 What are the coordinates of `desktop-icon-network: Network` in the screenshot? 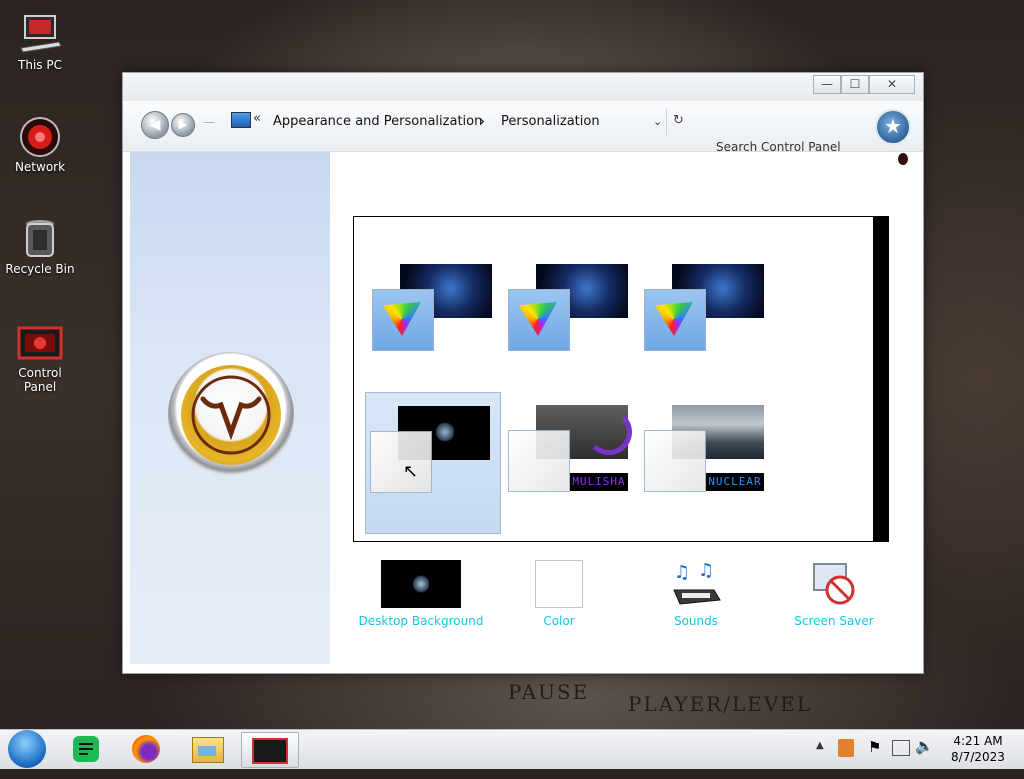 It's located at (40, 145).